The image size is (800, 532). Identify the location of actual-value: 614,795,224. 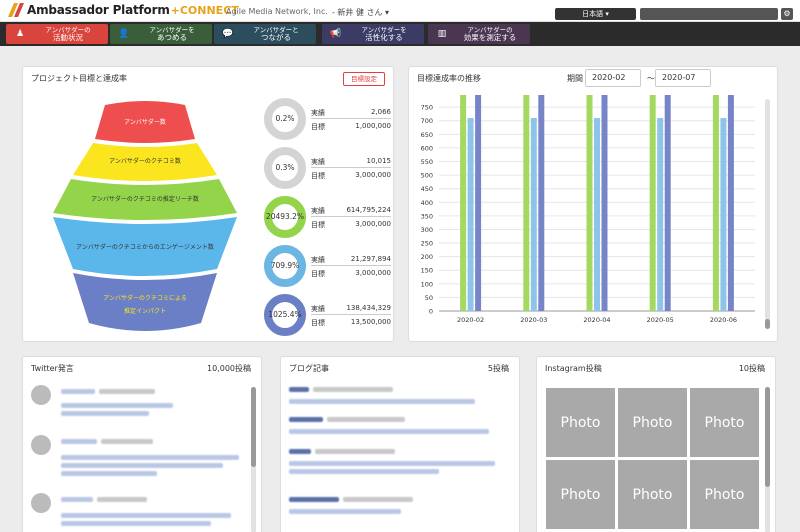
(368, 210).